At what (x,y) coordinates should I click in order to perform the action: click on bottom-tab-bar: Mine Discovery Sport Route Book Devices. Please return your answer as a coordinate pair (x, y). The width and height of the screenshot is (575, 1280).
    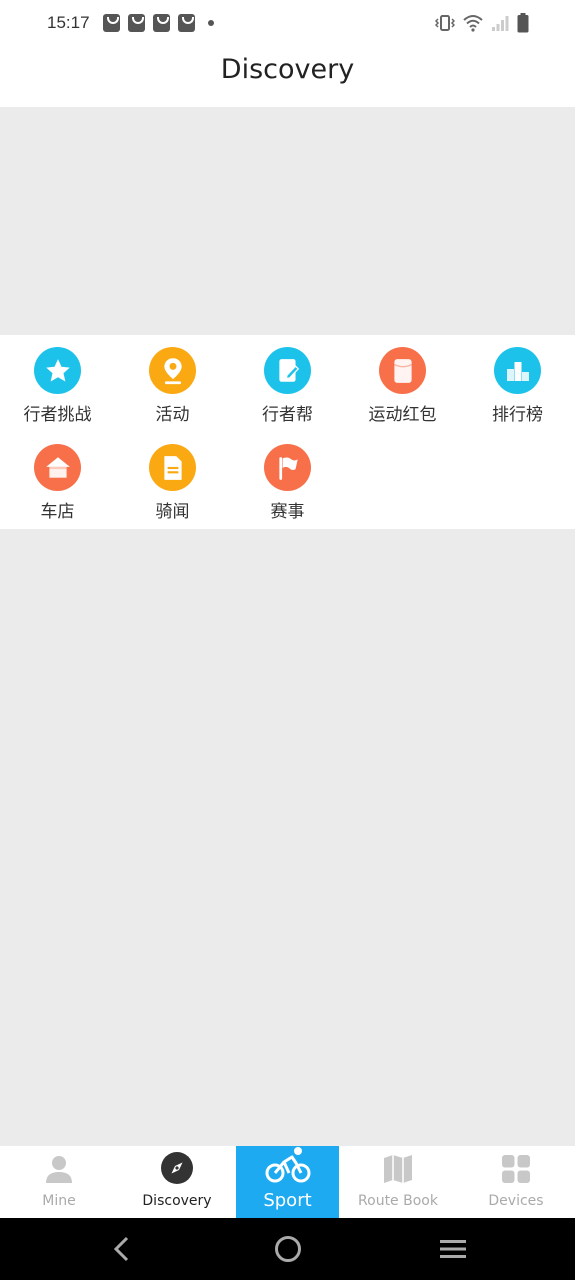
    Looking at the image, I should click on (287, 1182).